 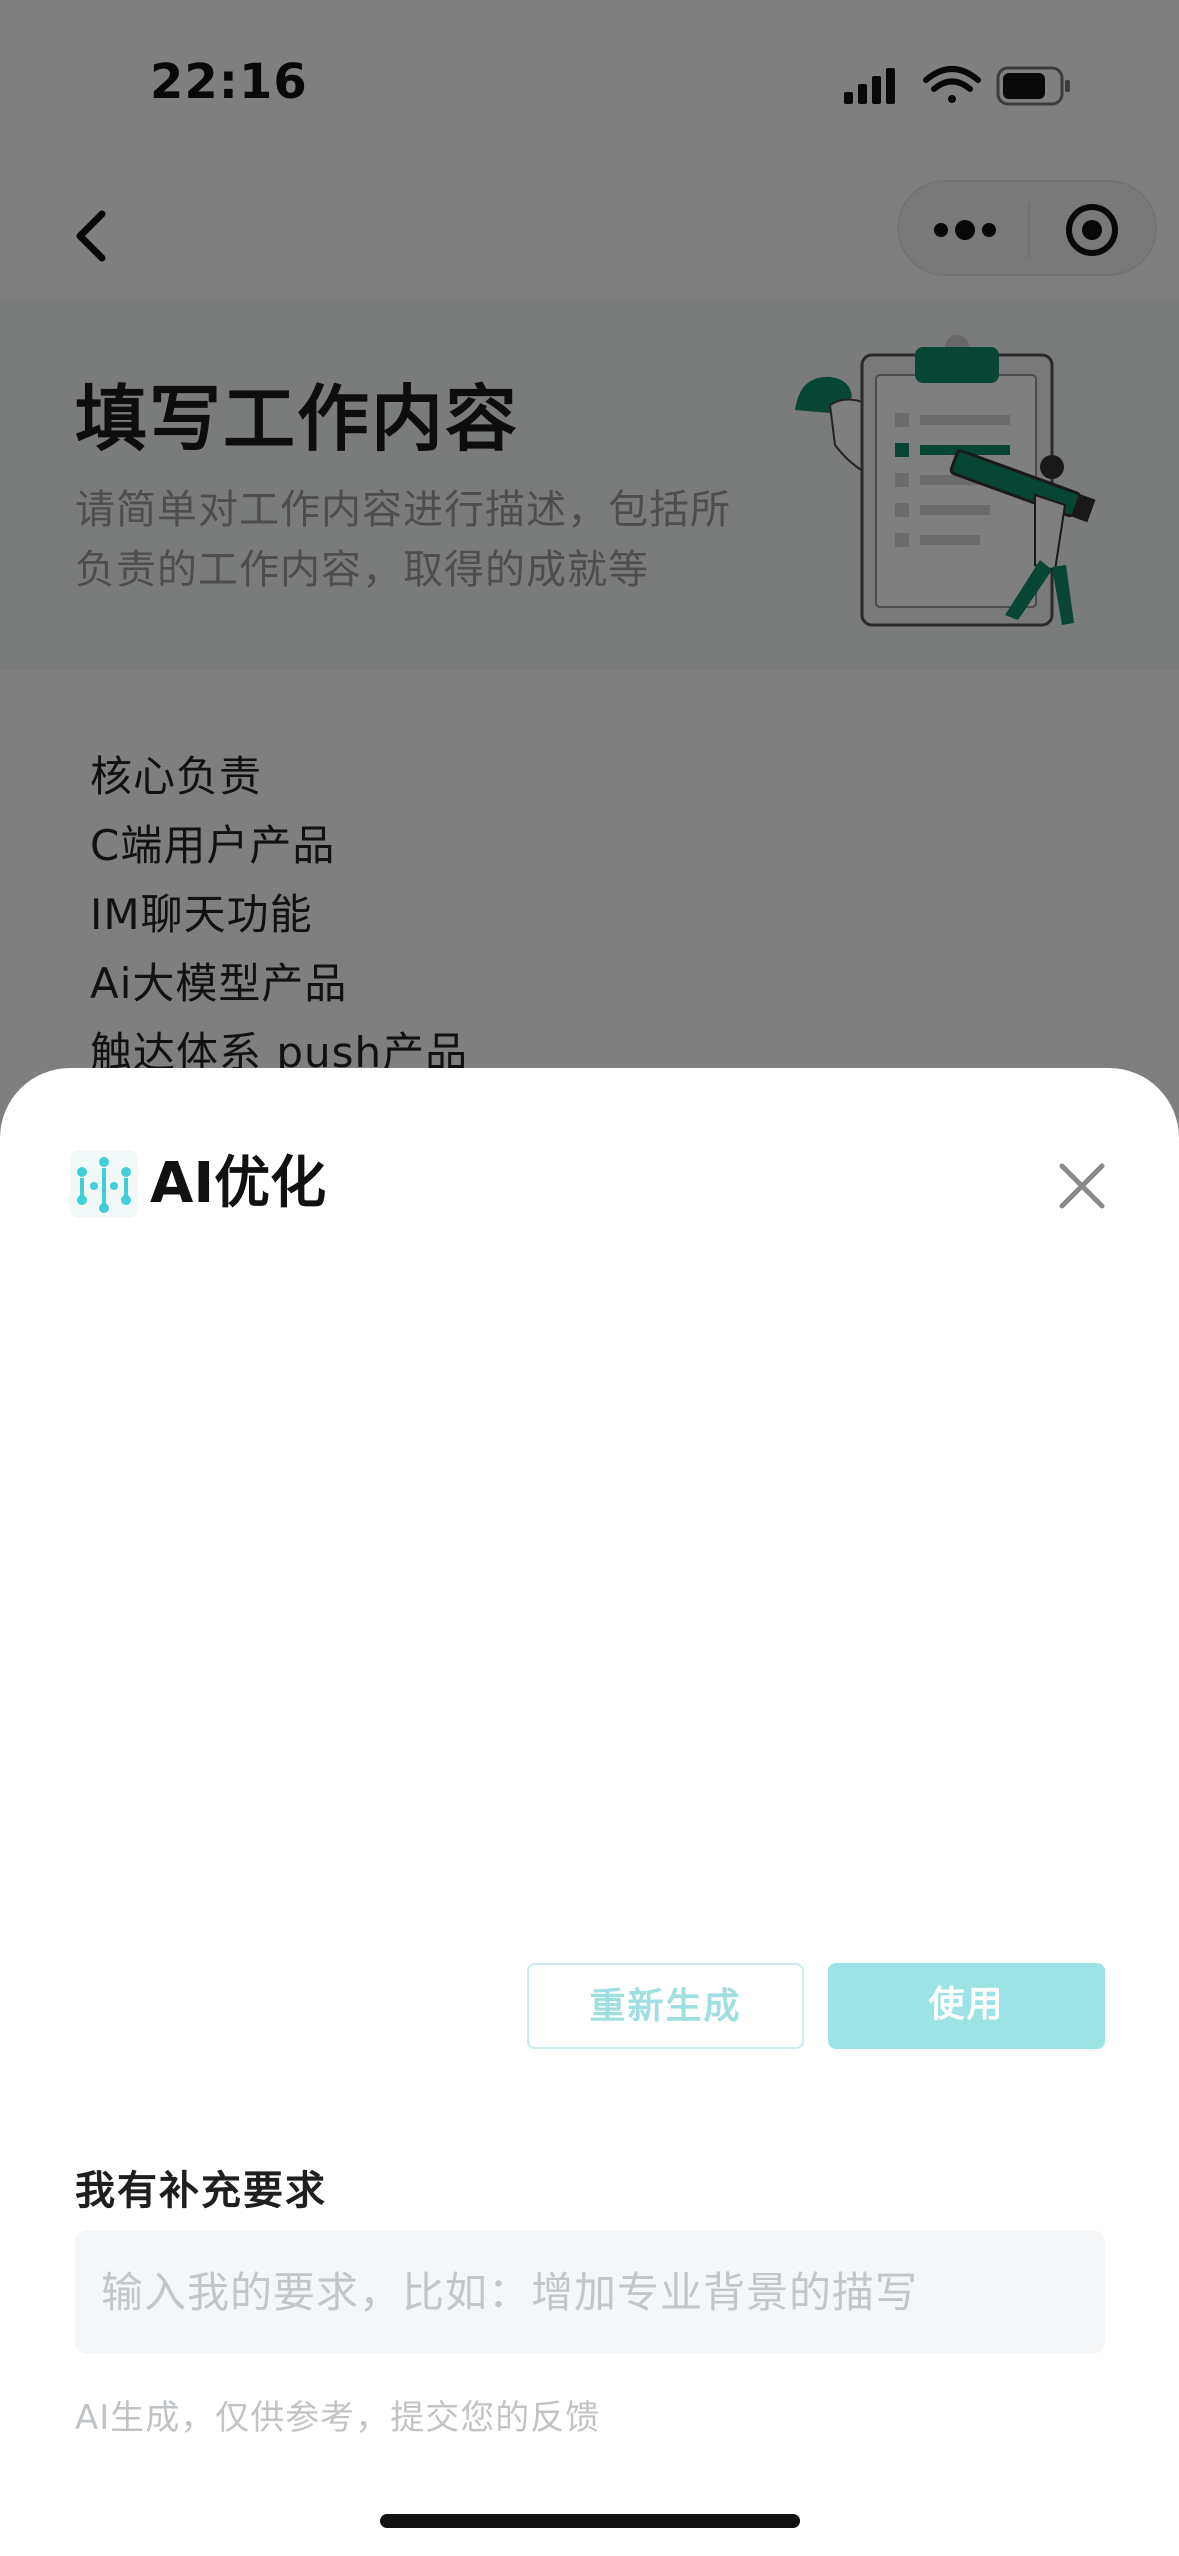 I want to click on close-icon, so click(x=1082, y=1186).